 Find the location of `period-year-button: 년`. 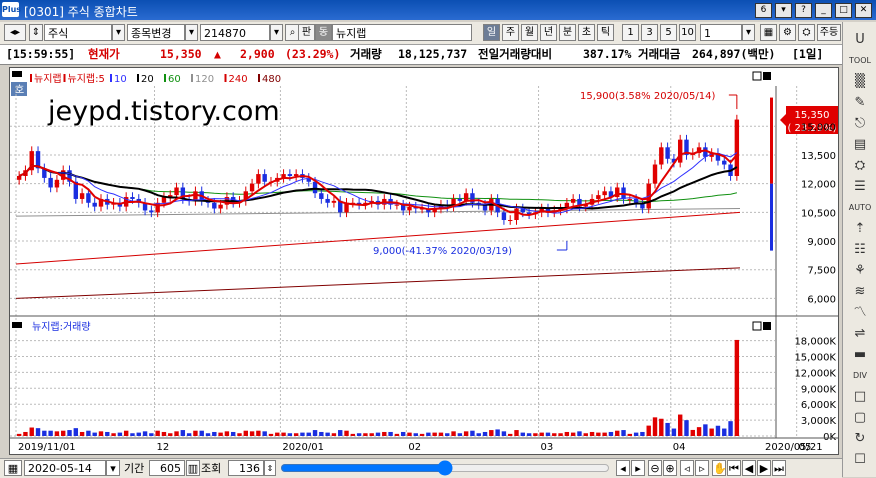

period-year-button: 년 is located at coordinates (548, 32).